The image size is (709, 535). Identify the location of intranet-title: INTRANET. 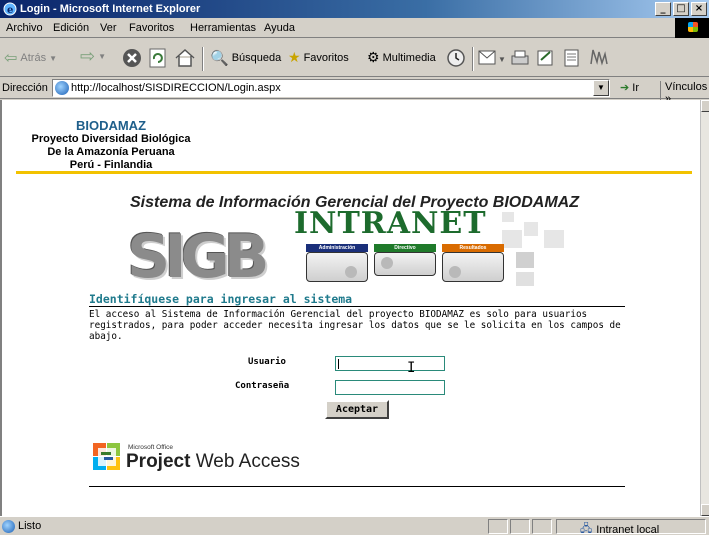
(390, 223).